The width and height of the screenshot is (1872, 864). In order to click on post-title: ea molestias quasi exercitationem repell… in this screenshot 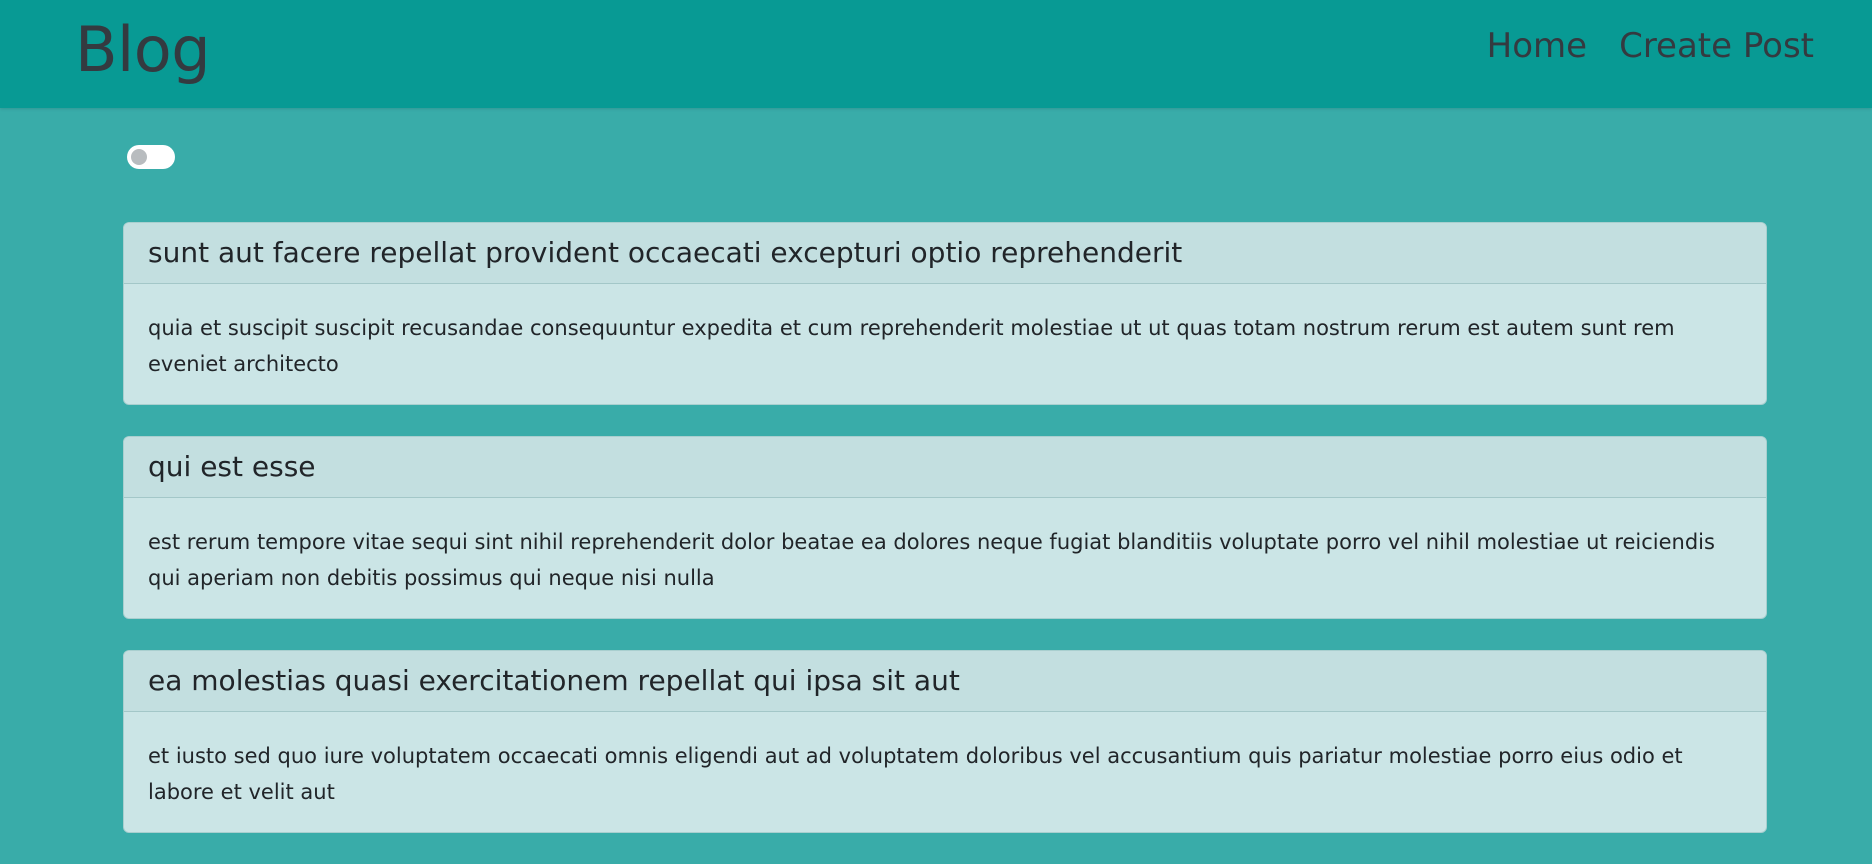, I will do `click(945, 681)`.